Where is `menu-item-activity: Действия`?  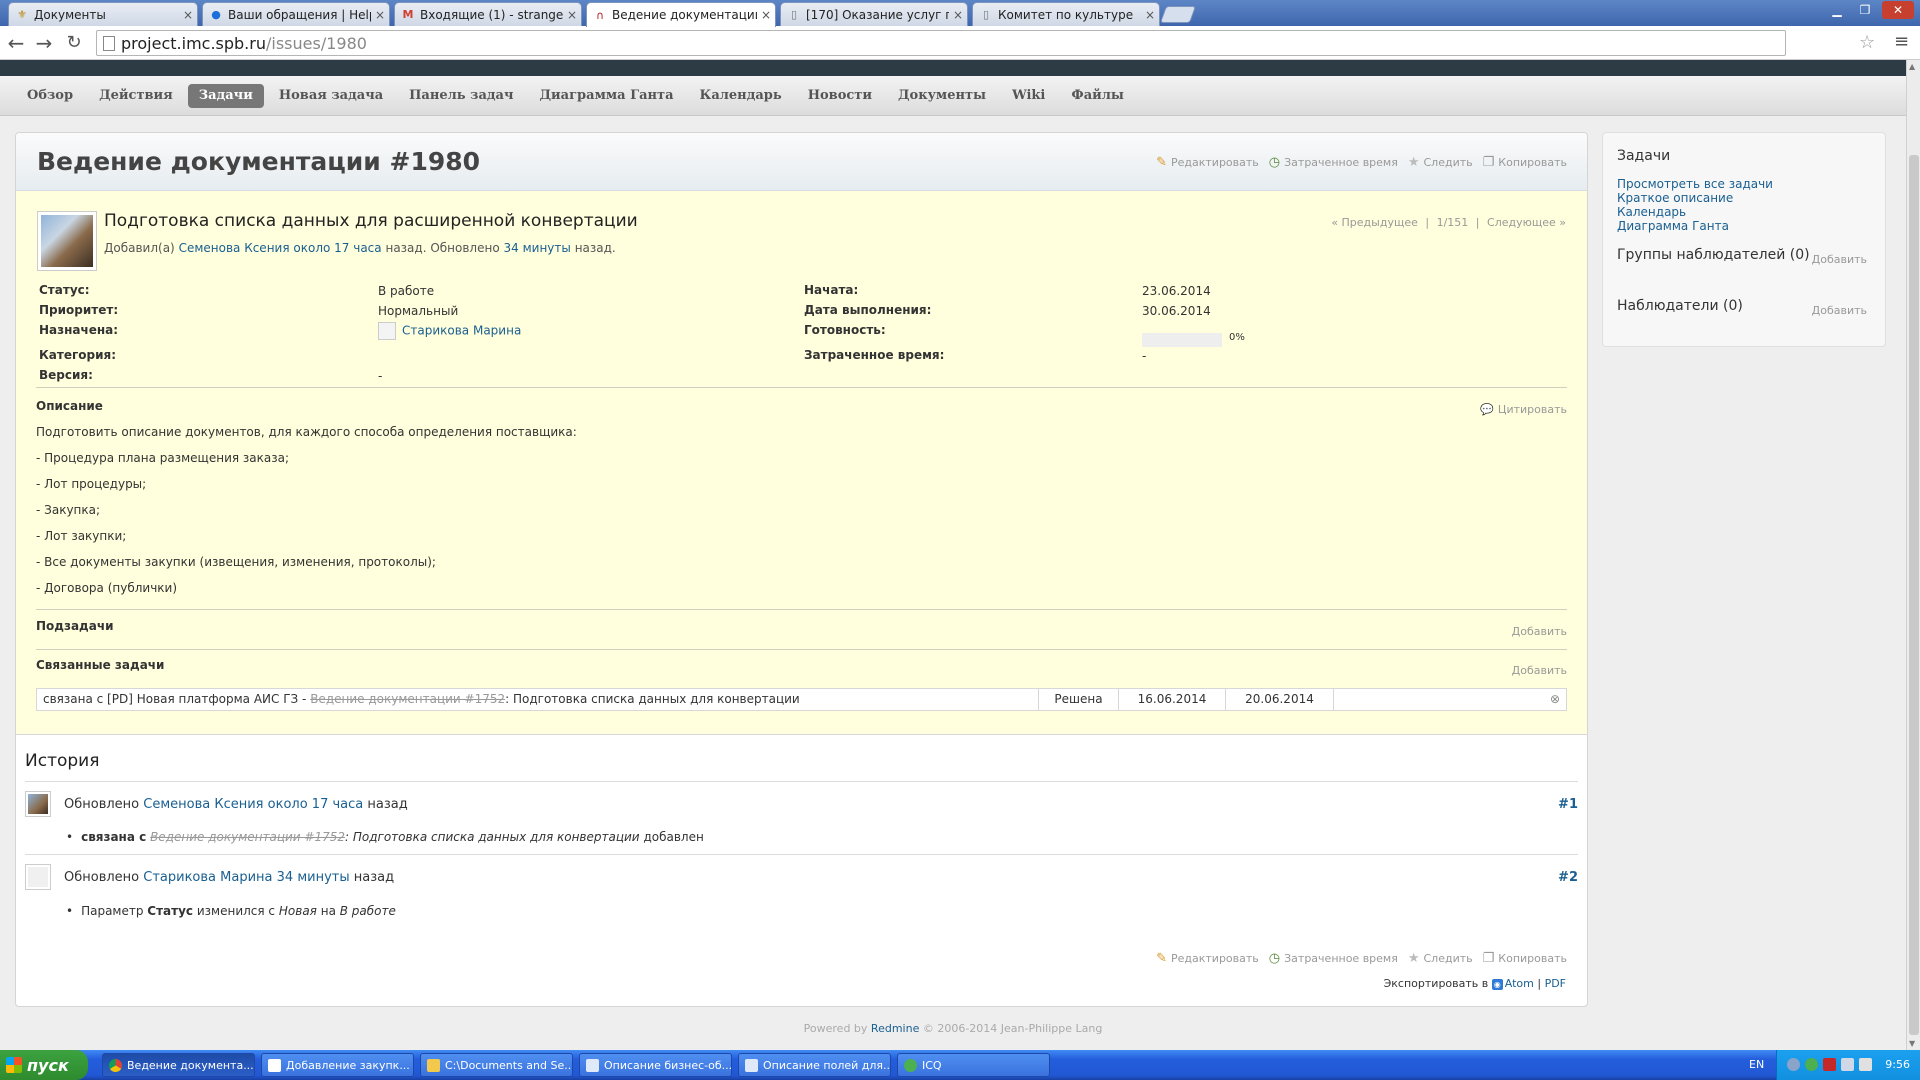
menu-item-activity: Действия is located at coordinates (136, 96).